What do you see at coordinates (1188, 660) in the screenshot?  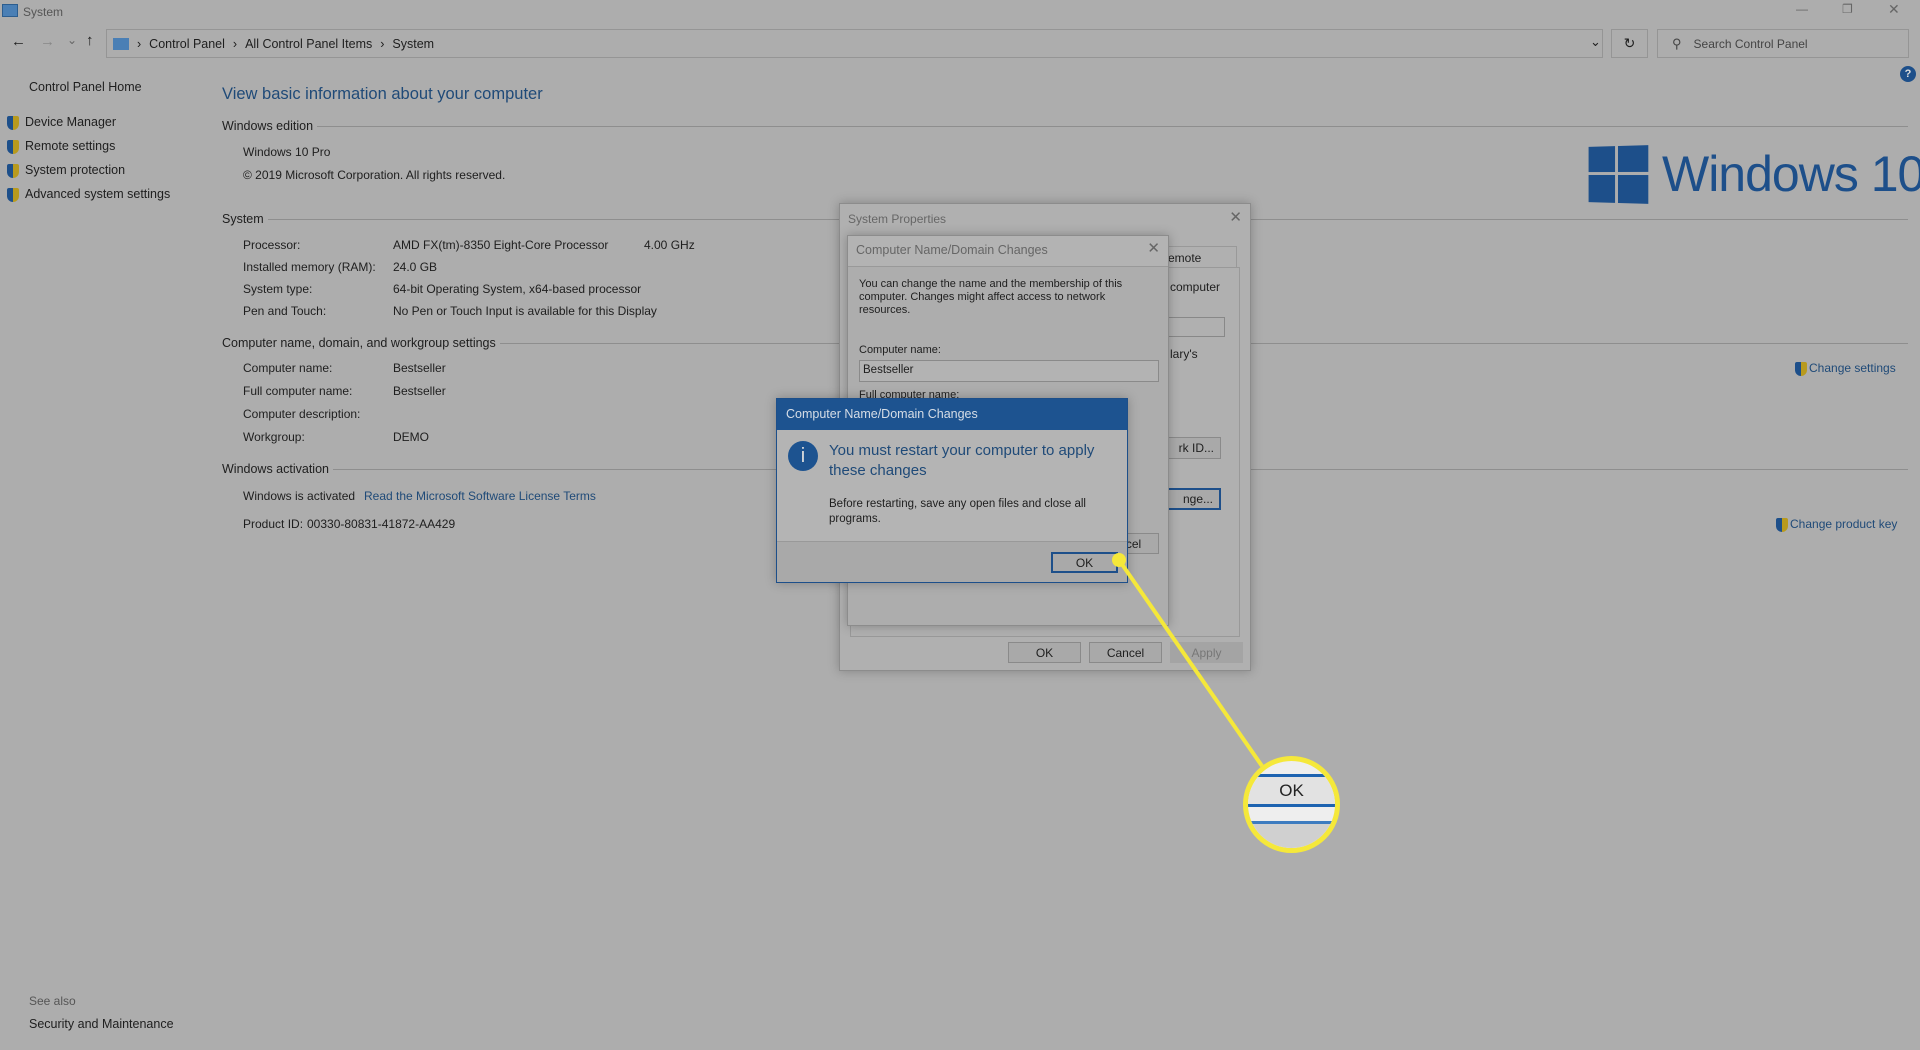 I see `callout-pointer` at bounding box center [1188, 660].